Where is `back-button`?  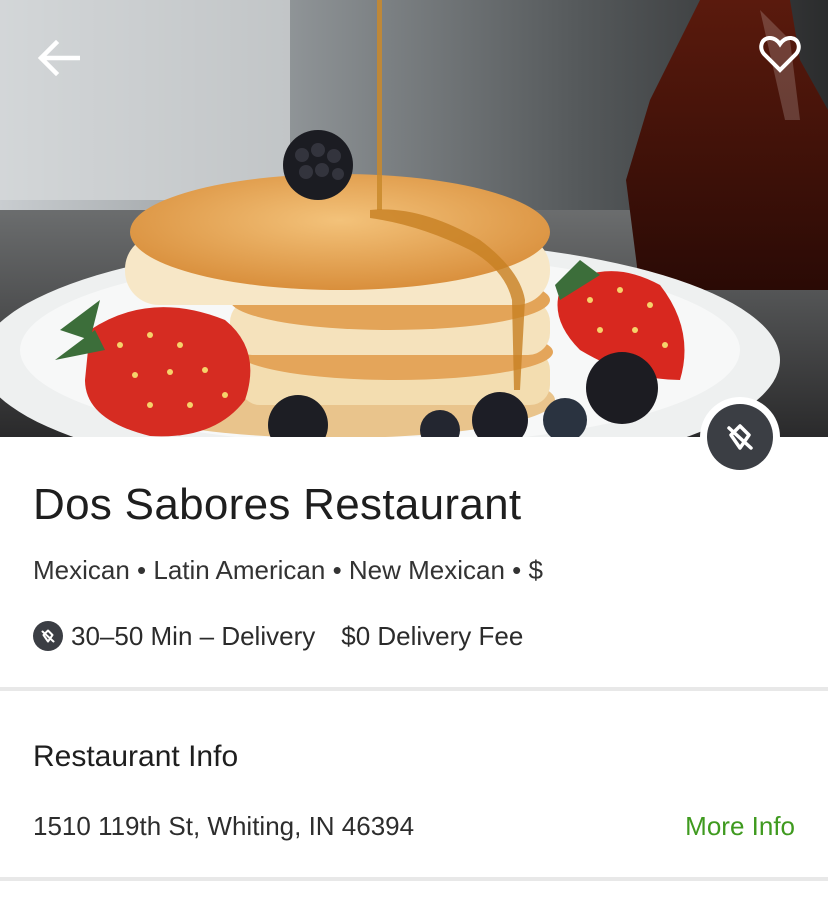 back-button is located at coordinates (58, 58).